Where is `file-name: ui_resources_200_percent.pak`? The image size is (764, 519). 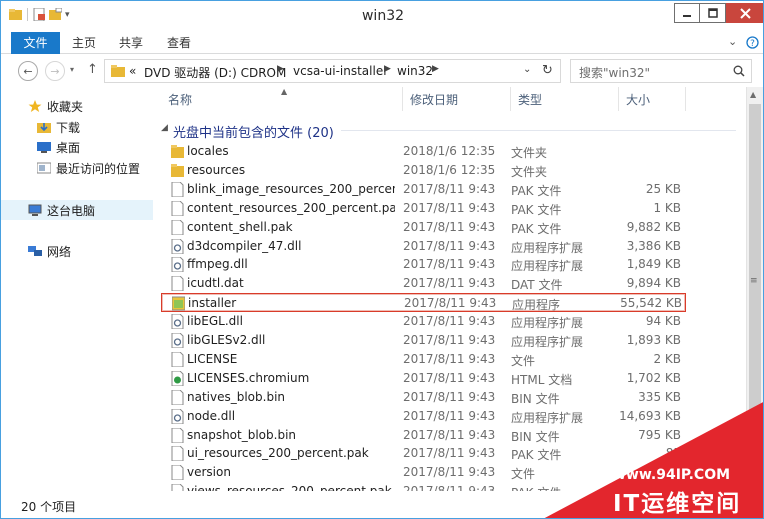 file-name: ui_resources_200_percent.pak is located at coordinates (278, 453).